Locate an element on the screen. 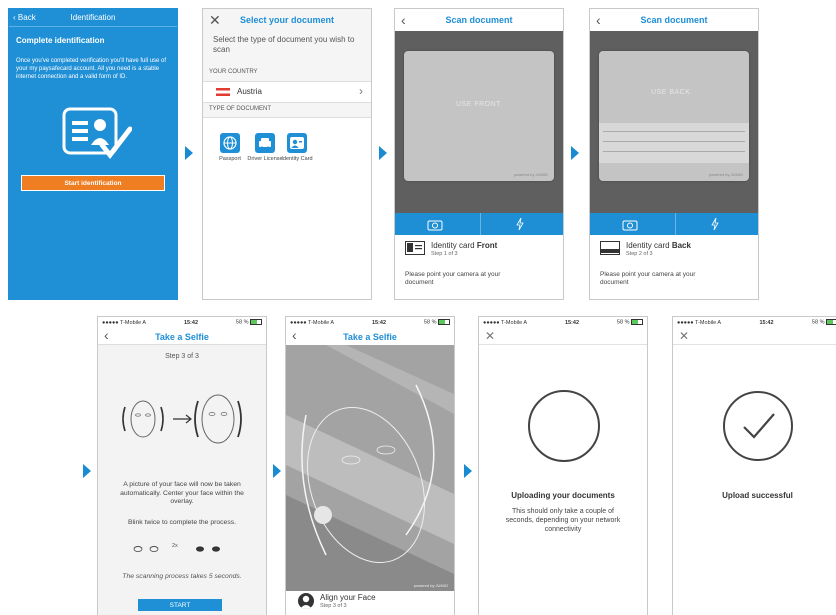 This screenshot has width=836, height=615. checkmark-circle-icon is located at coordinates (758, 426).